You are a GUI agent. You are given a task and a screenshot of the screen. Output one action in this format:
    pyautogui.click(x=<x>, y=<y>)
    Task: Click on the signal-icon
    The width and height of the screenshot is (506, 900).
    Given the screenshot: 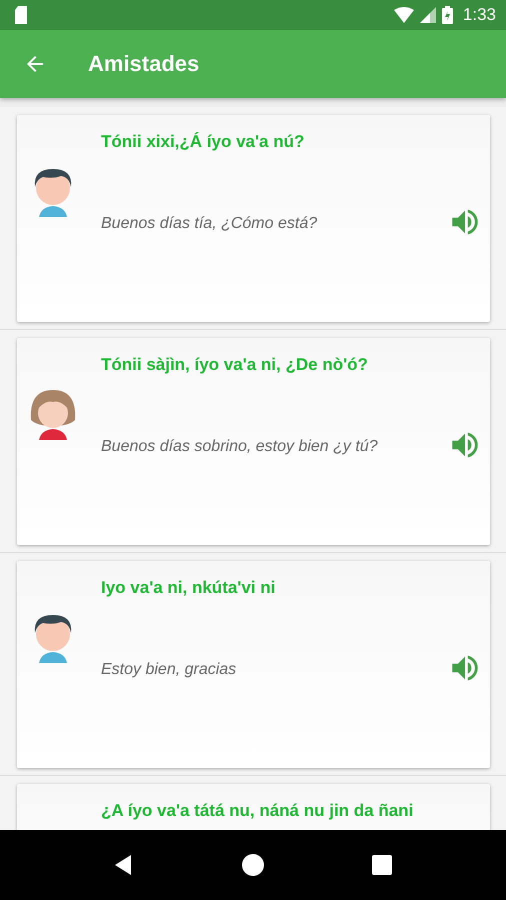 What is the action you would take?
    pyautogui.click(x=428, y=15)
    